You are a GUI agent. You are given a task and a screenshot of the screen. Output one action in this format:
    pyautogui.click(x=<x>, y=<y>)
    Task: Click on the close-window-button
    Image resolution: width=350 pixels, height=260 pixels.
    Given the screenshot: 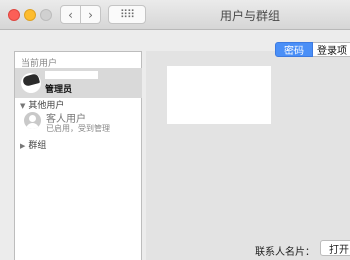 What is the action you would take?
    pyautogui.click(x=14, y=15)
    